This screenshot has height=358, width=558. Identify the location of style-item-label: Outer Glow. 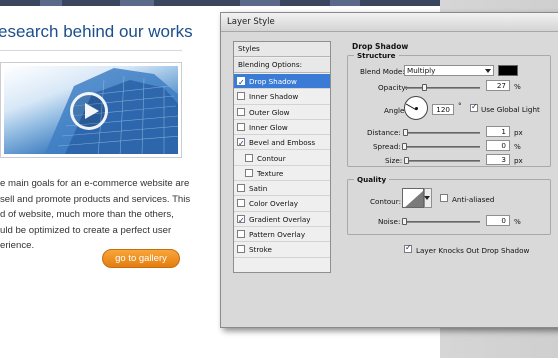
(269, 112).